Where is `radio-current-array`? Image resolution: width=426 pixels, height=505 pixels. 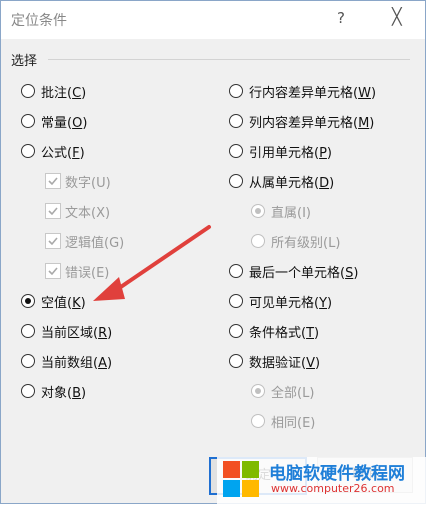 radio-current-array is located at coordinates (28, 361).